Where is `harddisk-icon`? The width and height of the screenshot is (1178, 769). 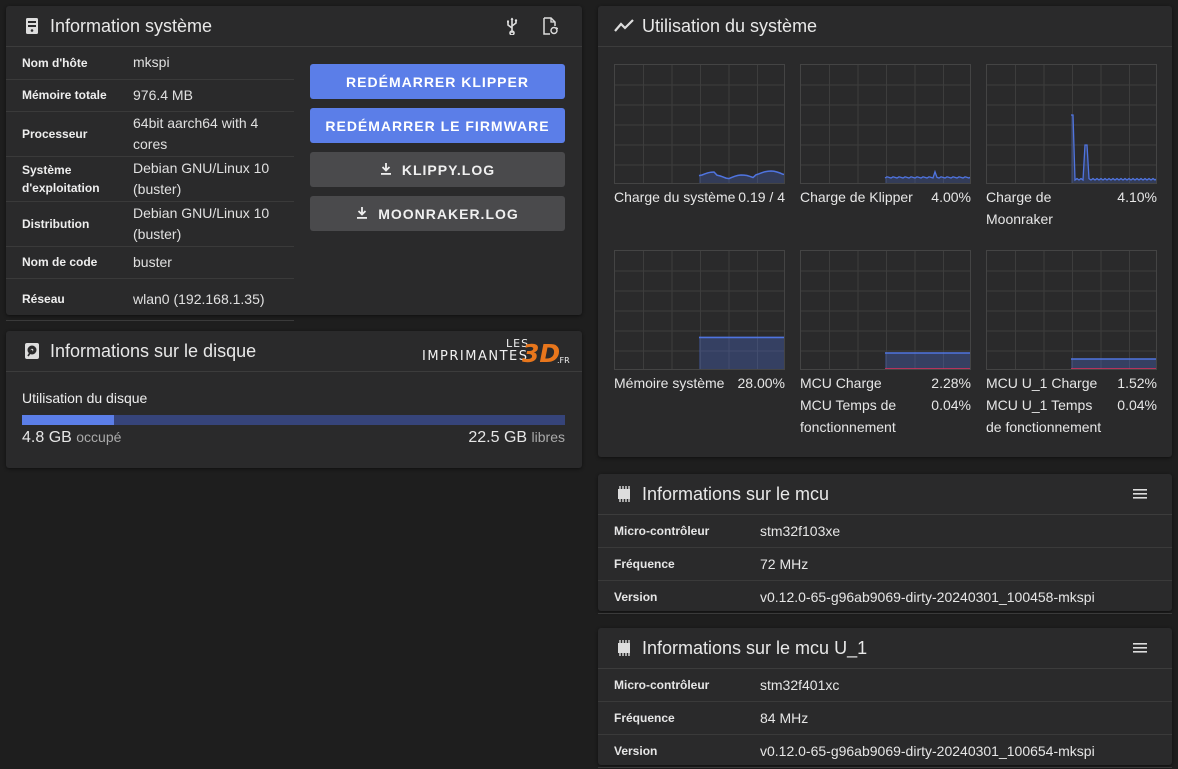
harddisk-icon is located at coordinates (32, 351).